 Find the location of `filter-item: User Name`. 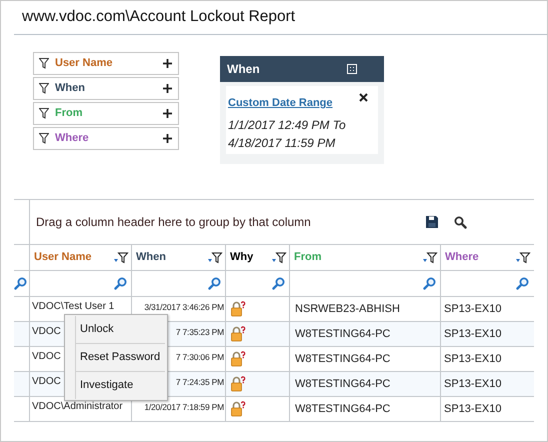

filter-item: User Name is located at coordinates (106, 63).